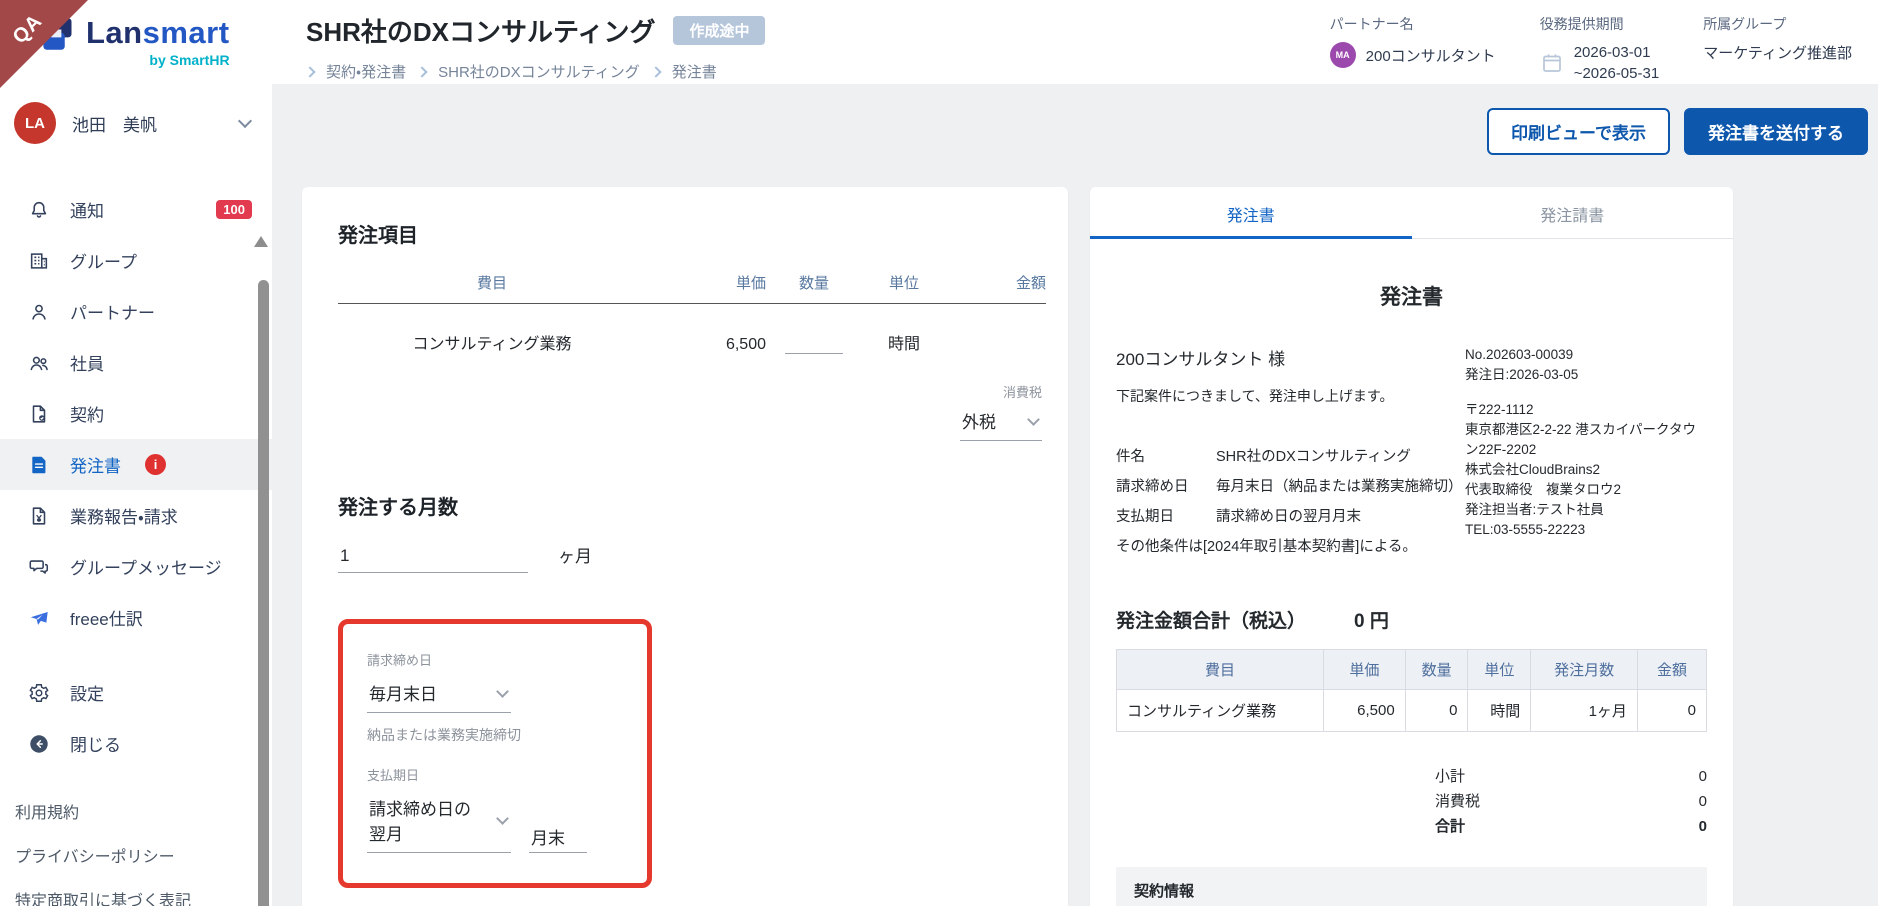 The image size is (1878, 906). What do you see at coordinates (1777, 53) in the screenshot?
I see `group-name: マーケティング推進部` at bounding box center [1777, 53].